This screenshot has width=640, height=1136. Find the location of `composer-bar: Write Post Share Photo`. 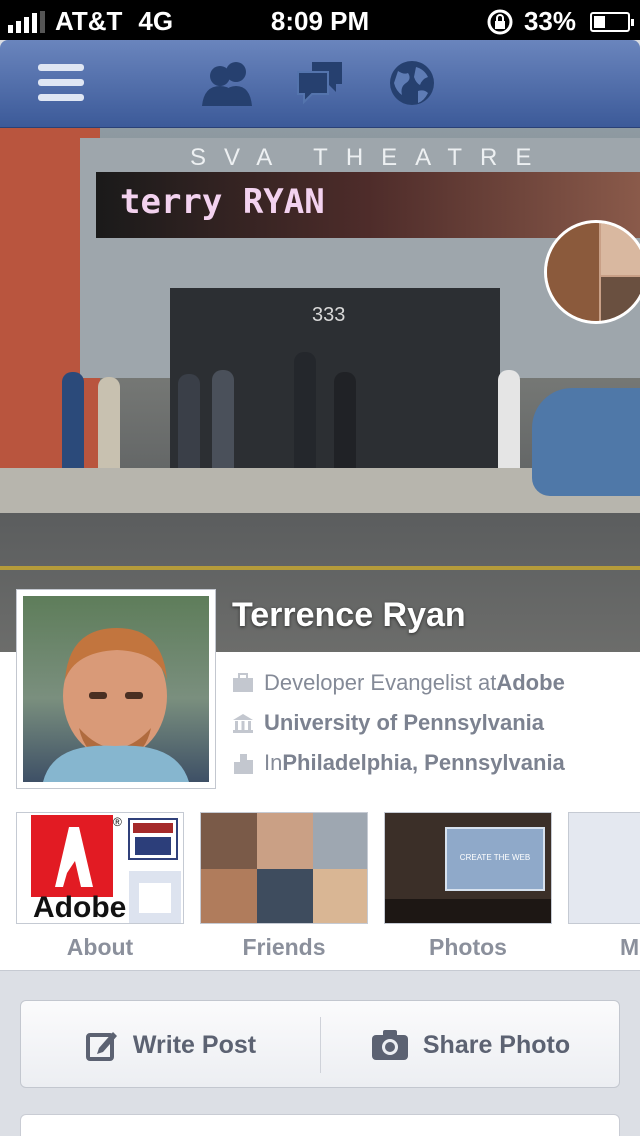

composer-bar: Write Post Share Photo is located at coordinates (320, 1044).